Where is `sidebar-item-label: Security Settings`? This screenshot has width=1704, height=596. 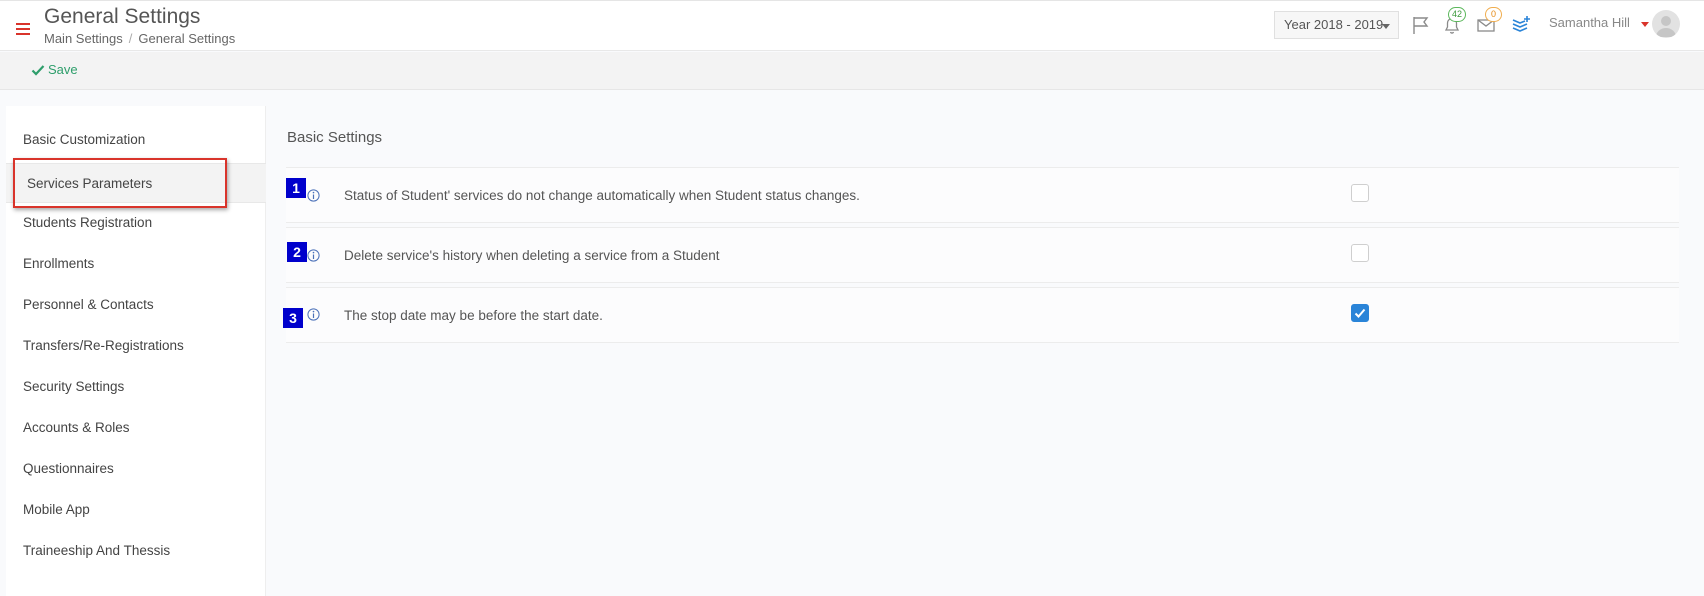
sidebar-item-label: Security Settings is located at coordinates (74, 386).